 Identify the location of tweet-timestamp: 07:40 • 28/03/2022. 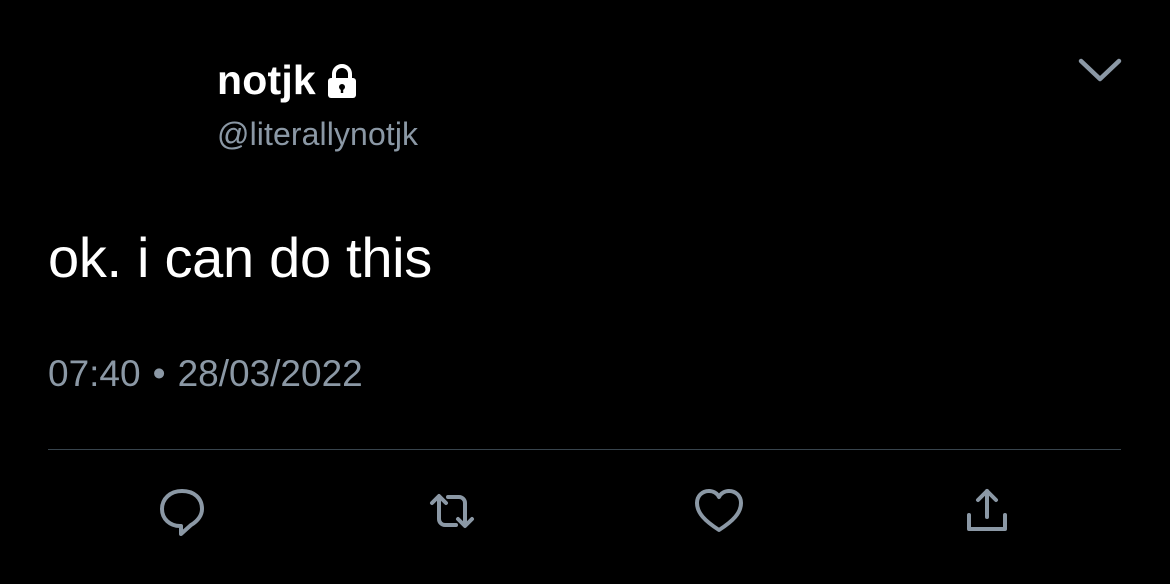
(205, 374).